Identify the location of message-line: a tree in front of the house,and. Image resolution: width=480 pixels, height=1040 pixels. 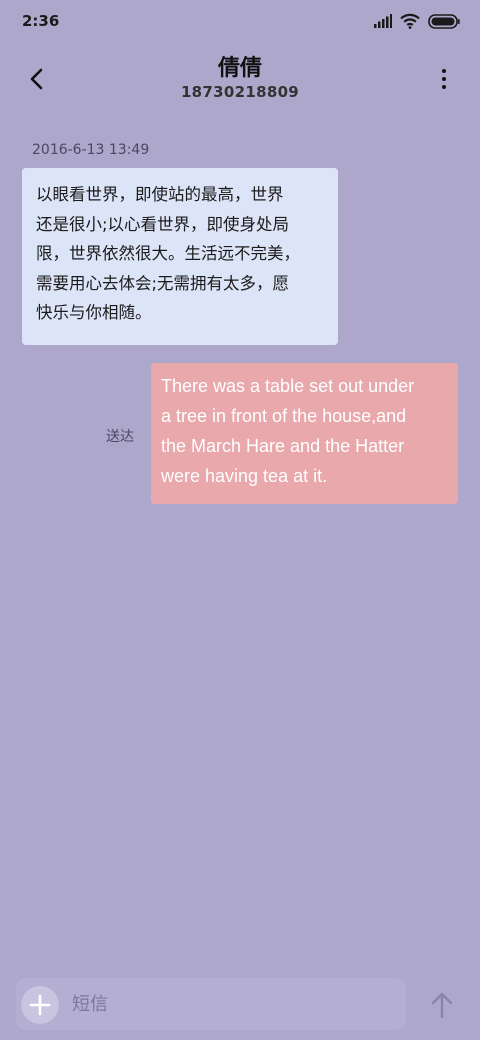
(284, 416).